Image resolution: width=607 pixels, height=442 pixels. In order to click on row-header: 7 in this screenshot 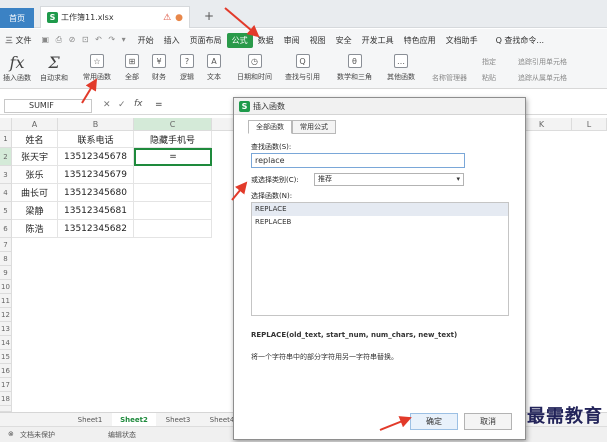, I will do `click(6, 245)`.